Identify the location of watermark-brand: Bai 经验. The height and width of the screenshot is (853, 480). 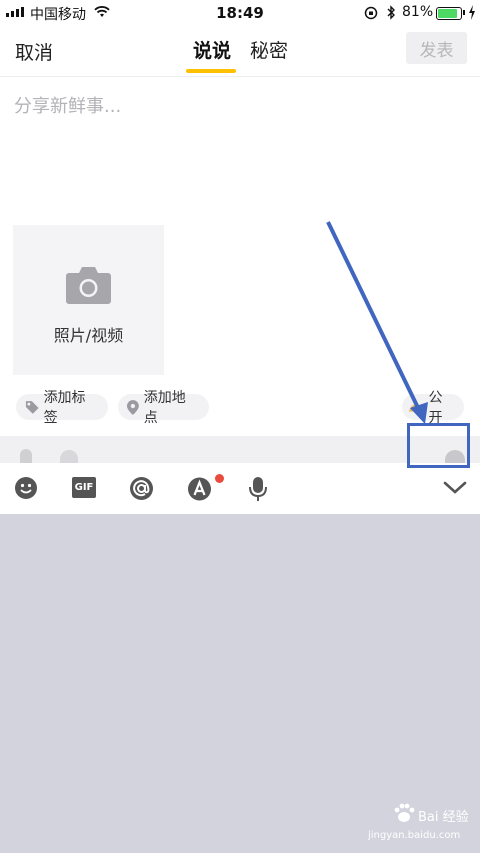
(443, 817).